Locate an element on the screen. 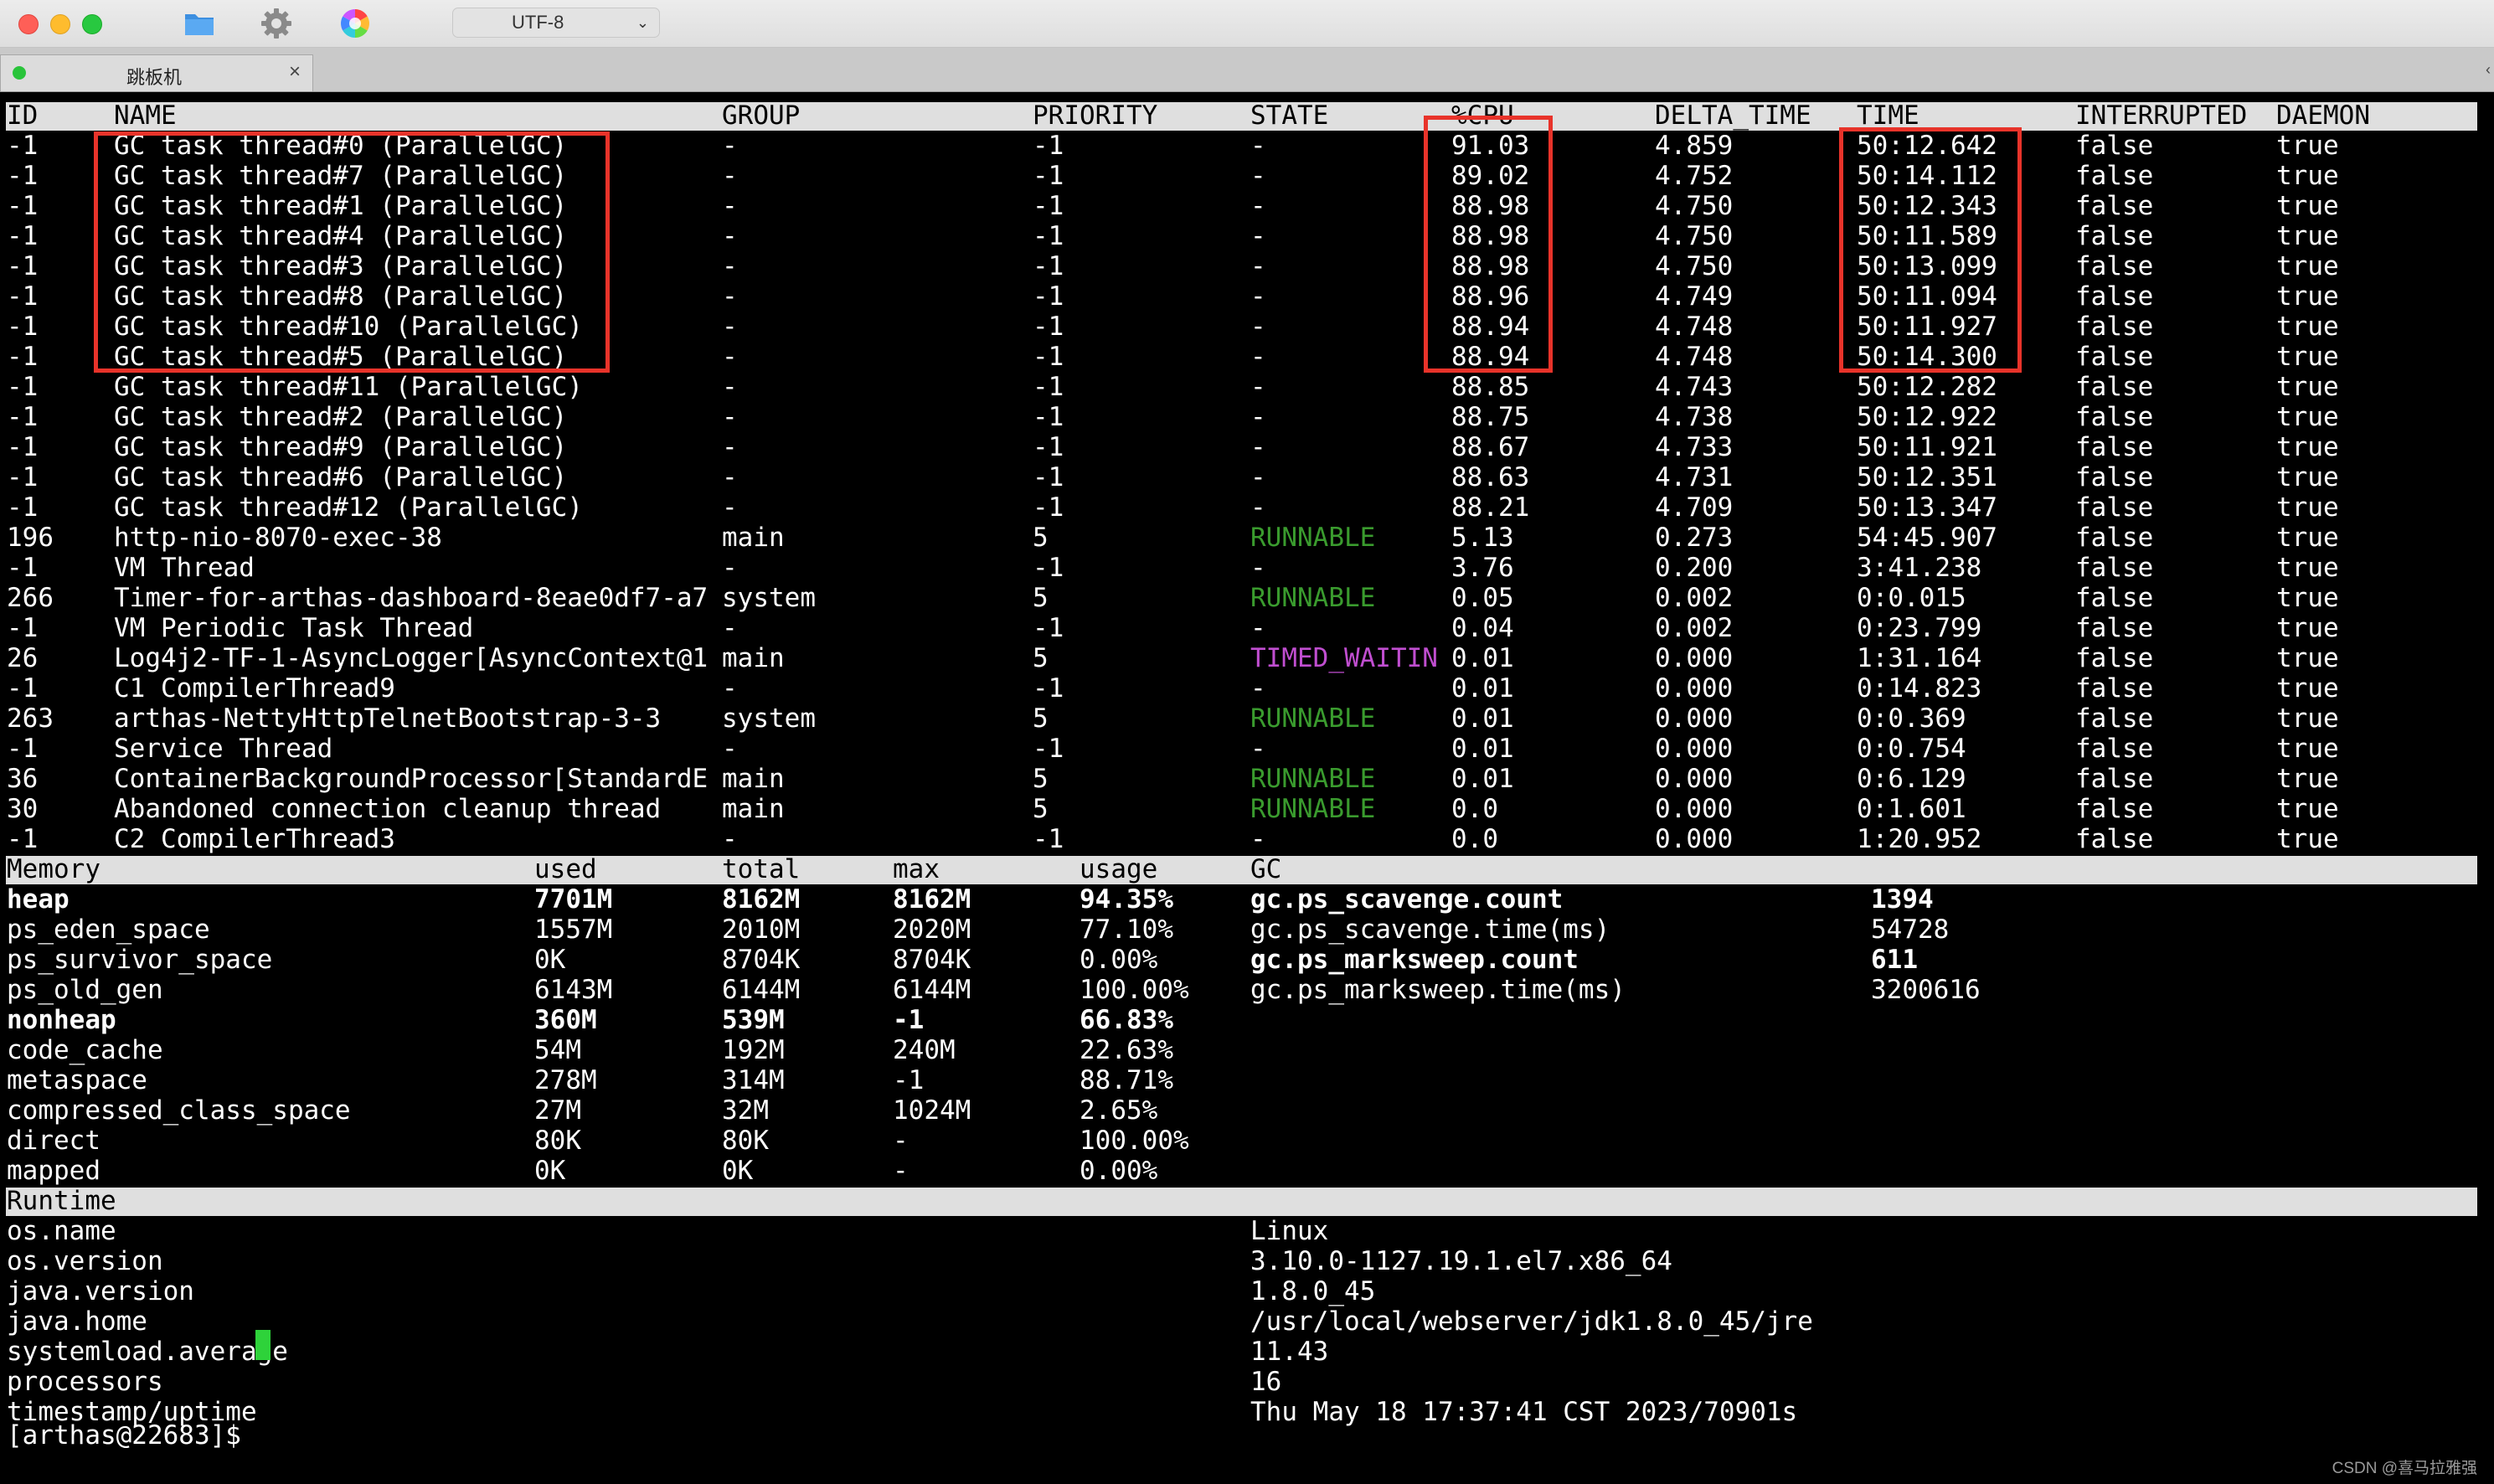 This screenshot has width=2494, height=1484. memory-pool-name: ps_eden_space is located at coordinates (109, 930).